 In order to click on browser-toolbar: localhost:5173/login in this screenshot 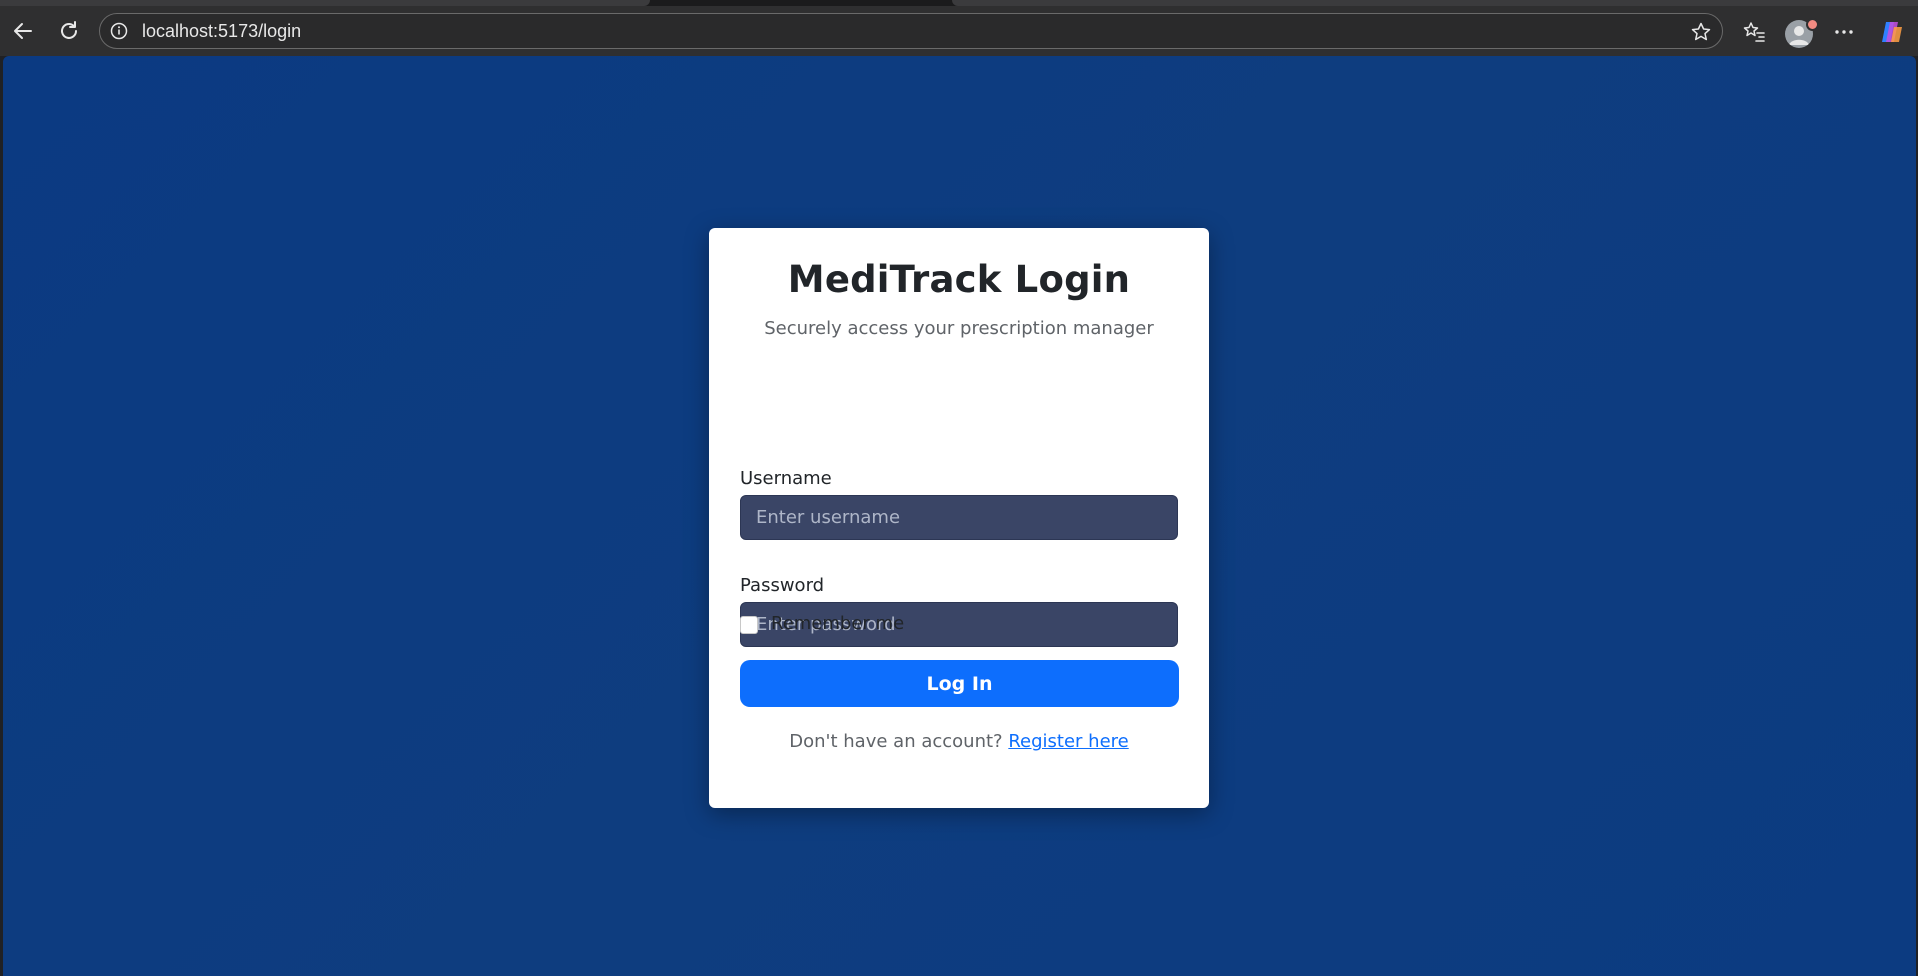, I will do `click(959, 31)`.